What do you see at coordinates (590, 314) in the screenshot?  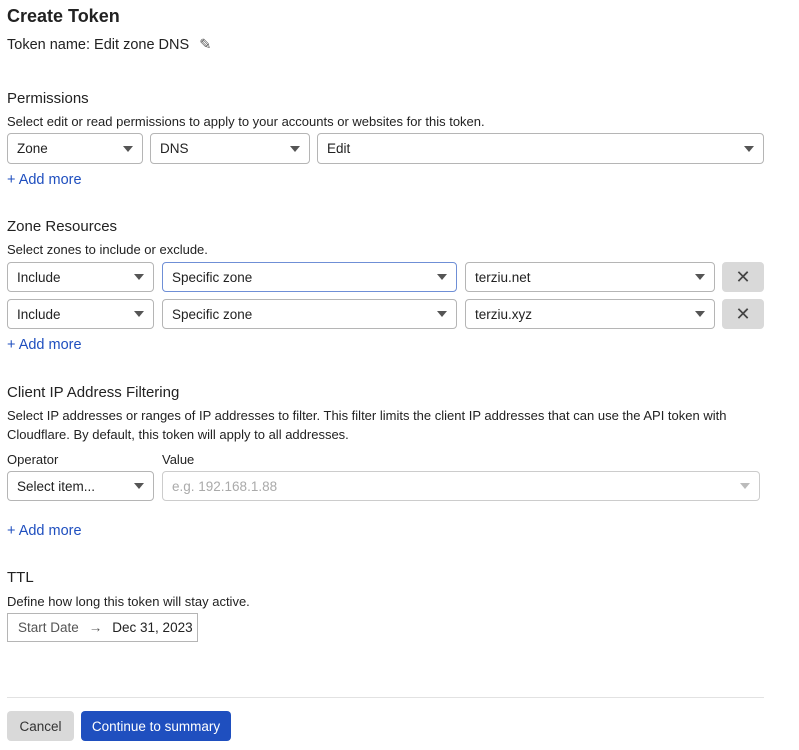 I see `zone-select: terziu.xyz` at bounding box center [590, 314].